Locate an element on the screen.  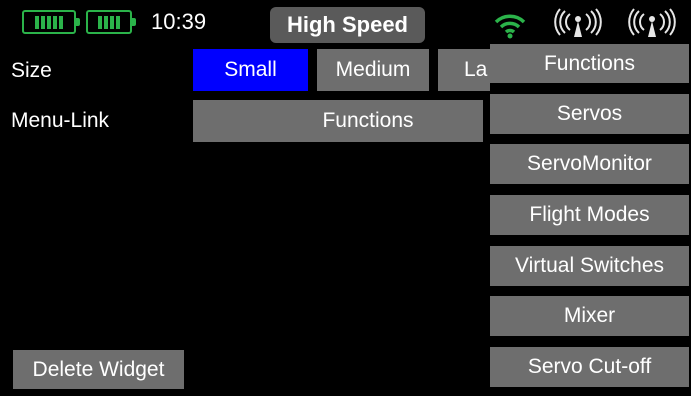
size-label: Size is located at coordinates (31, 70).